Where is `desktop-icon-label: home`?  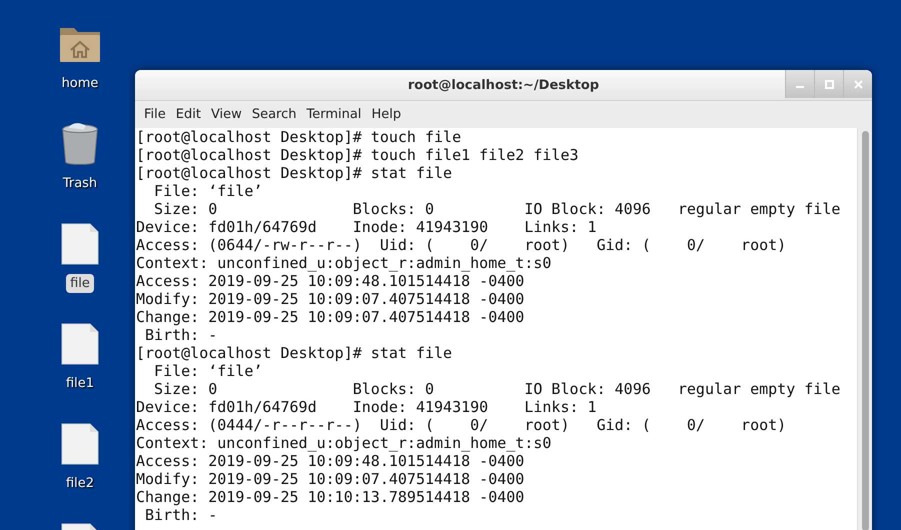
desktop-icon-label: home is located at coordinates (80, 83).